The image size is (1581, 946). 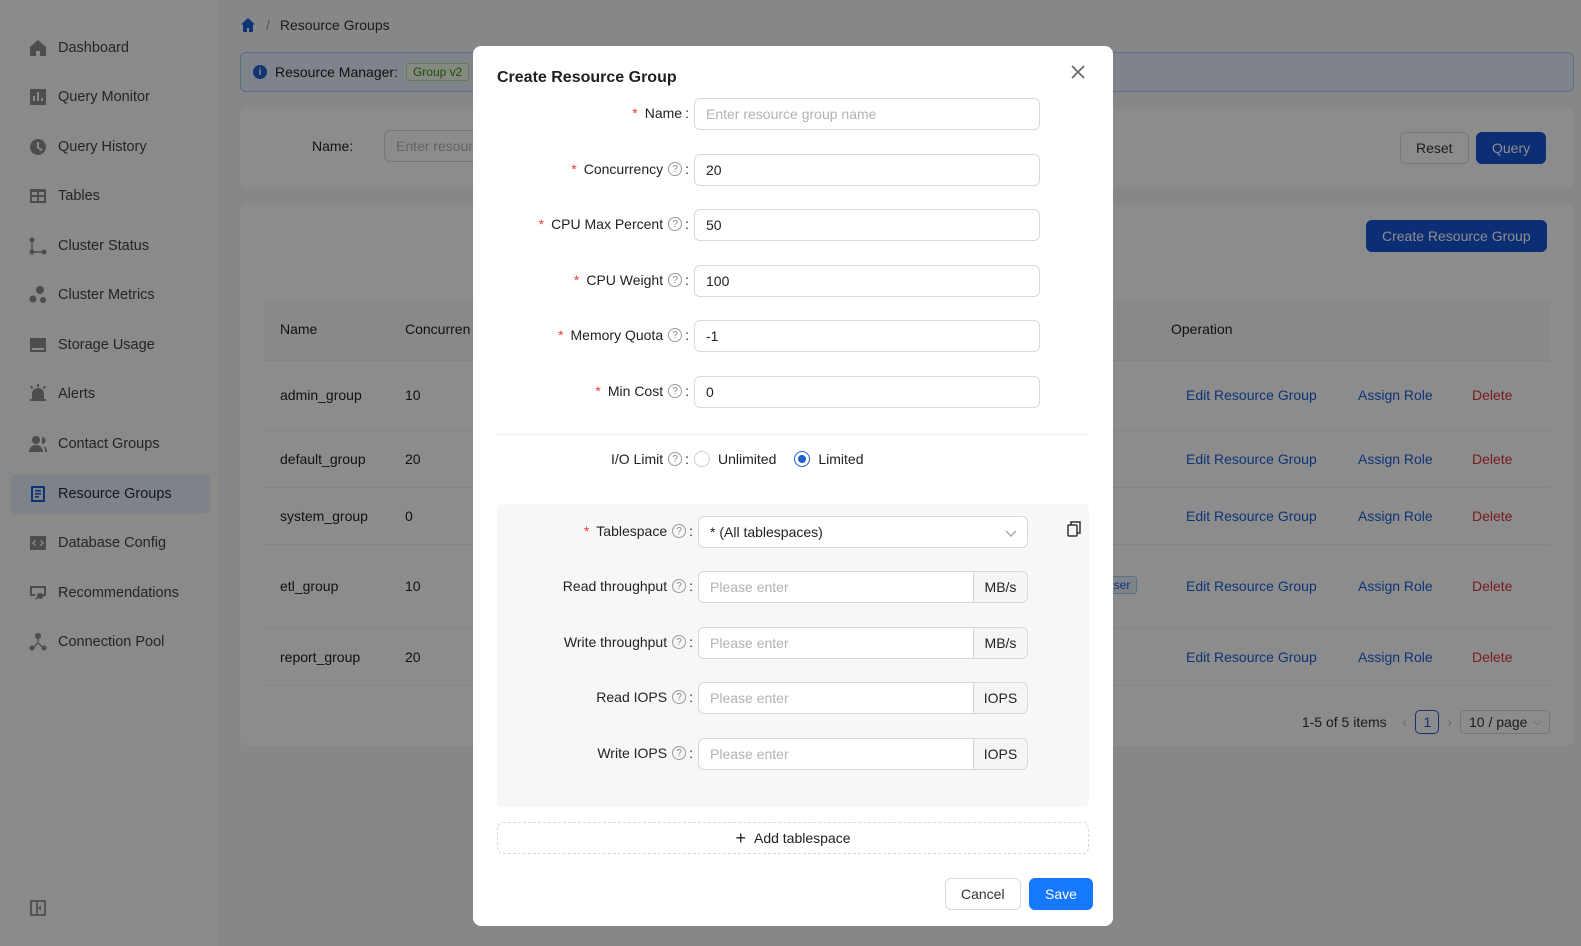 What do you see at coordinates (863, 532) in the screenshot?
I see `tablespace-select: * (All tablespaces)` at bounding box center [863, 532].